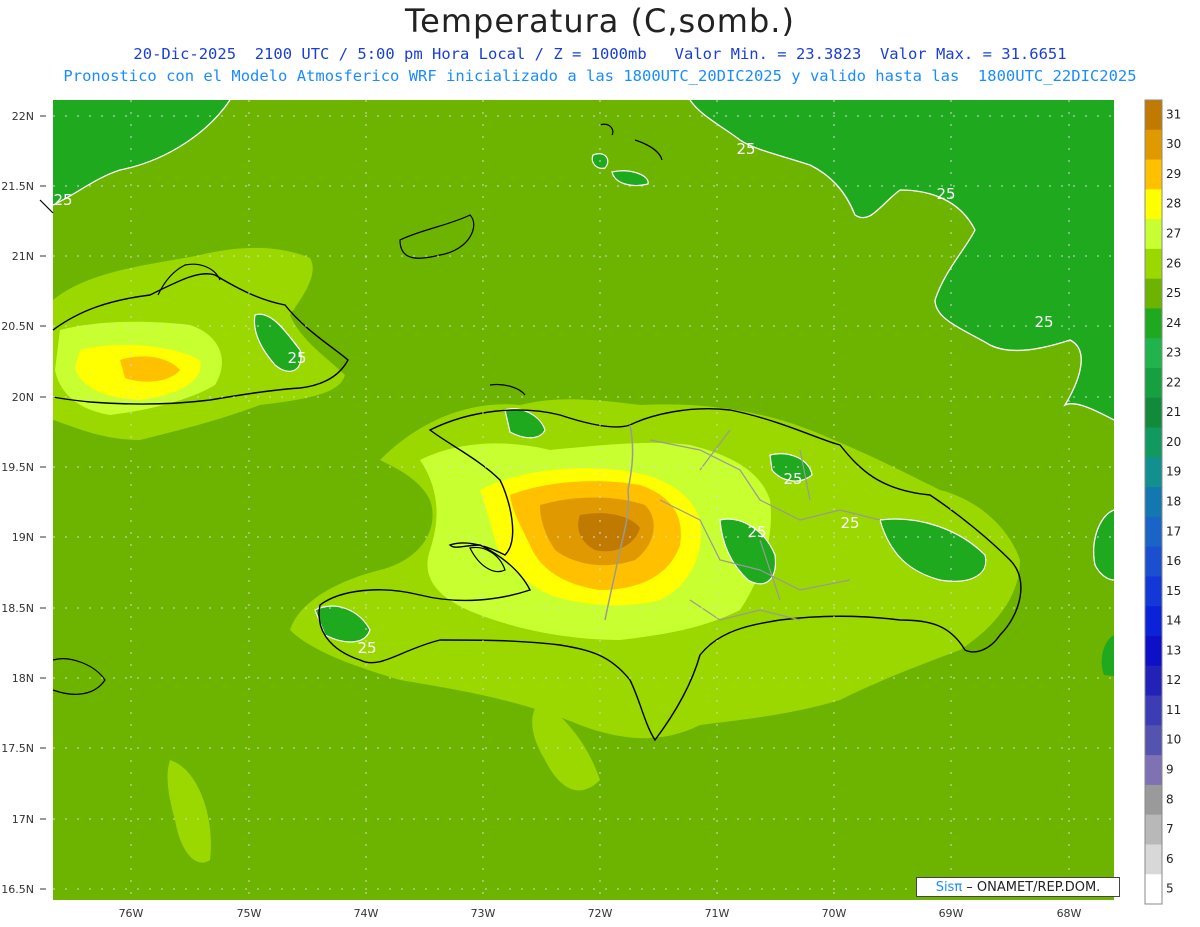  Describe the element at coordinates (17, 467) in the screenshot. I see `lat-label: 19.5N` at that location.